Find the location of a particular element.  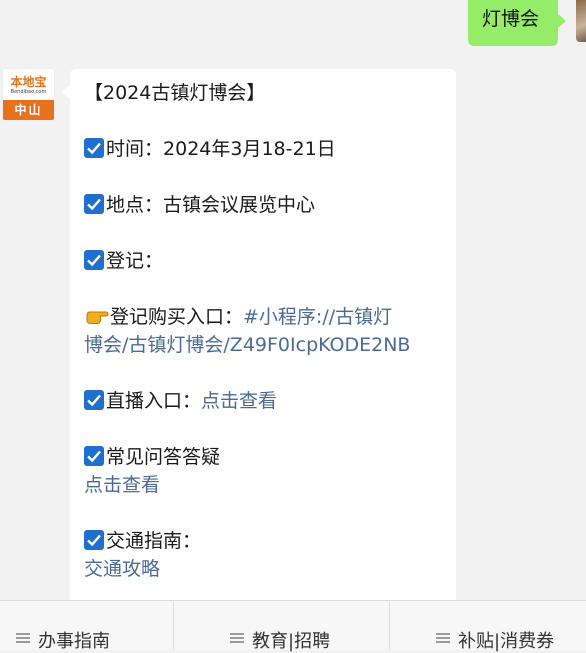

menu-item-education: 教育|招聘 is located at coordinates (282, 626).